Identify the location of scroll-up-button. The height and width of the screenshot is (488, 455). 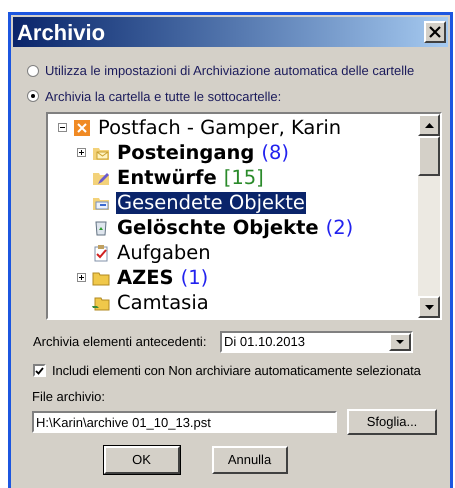
(429, 125).